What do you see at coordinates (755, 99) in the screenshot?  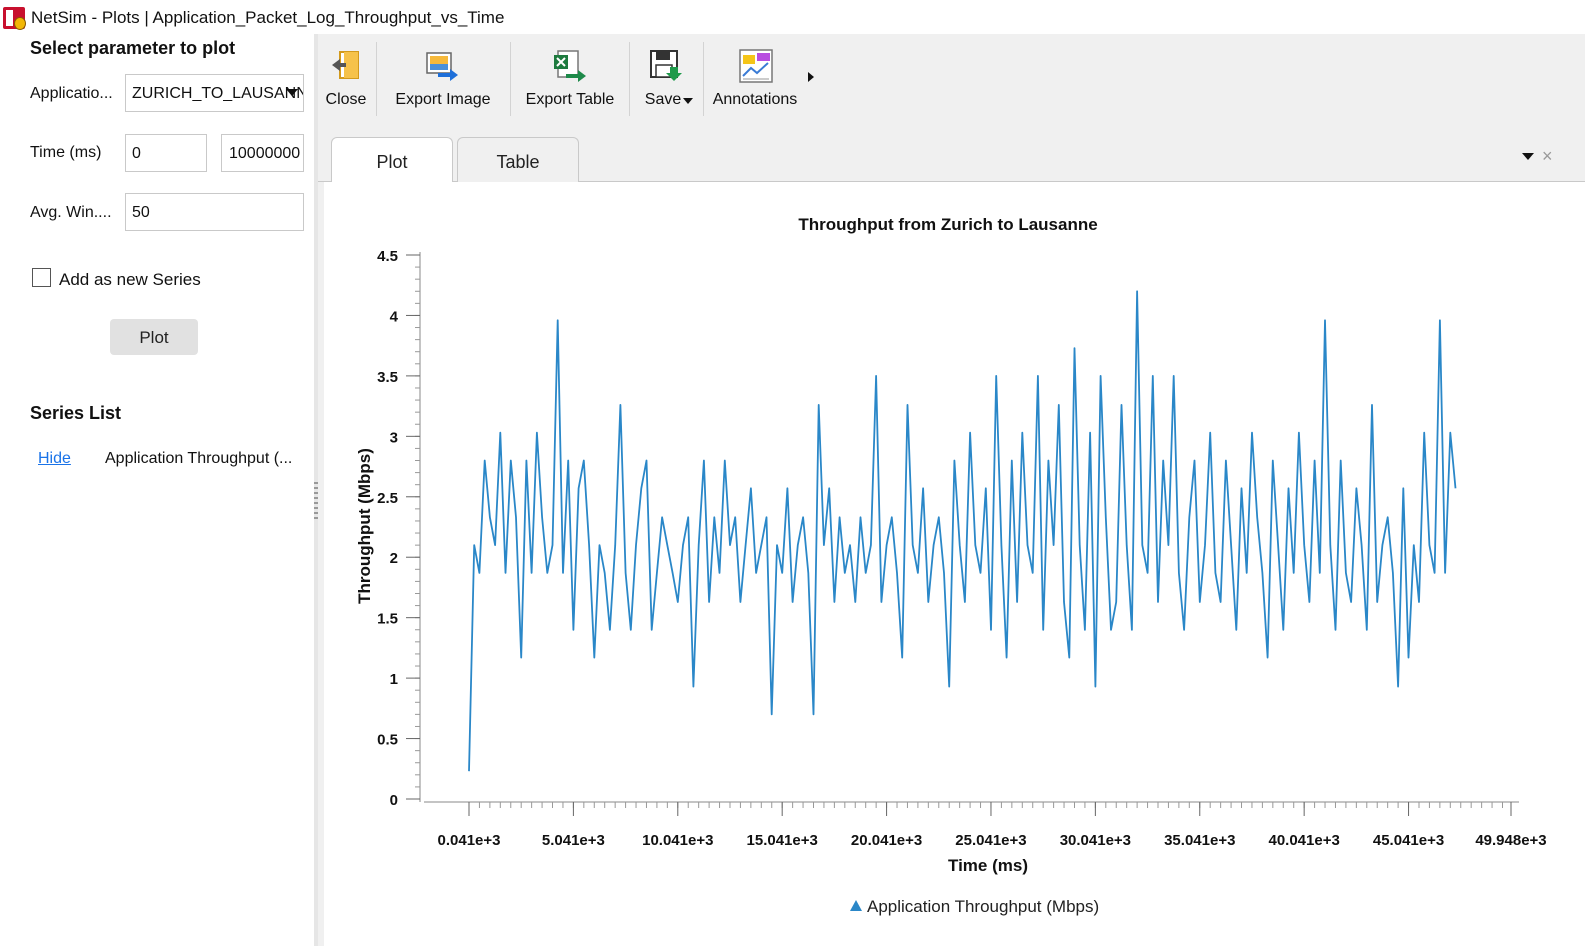 I see `annotations-label: Annotations` at bounding box center [755, 99].